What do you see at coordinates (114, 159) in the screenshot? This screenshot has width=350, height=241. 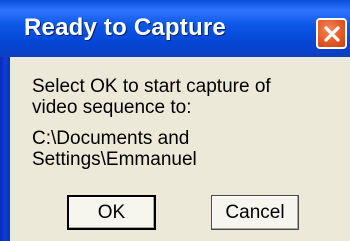 I see `path-line: Settings\Emmanuel` at bounding box center [114, 159].